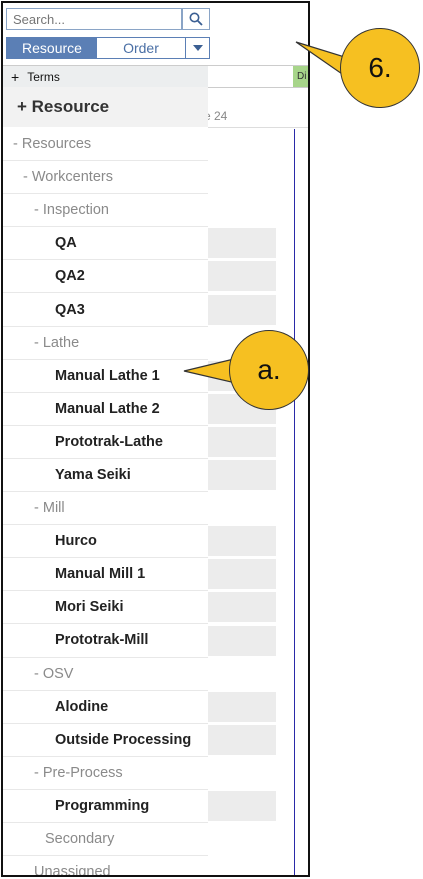 This screenshot has width=423, height=879. I want to click on resource-item: Mori Seiki, so click(105, 608).